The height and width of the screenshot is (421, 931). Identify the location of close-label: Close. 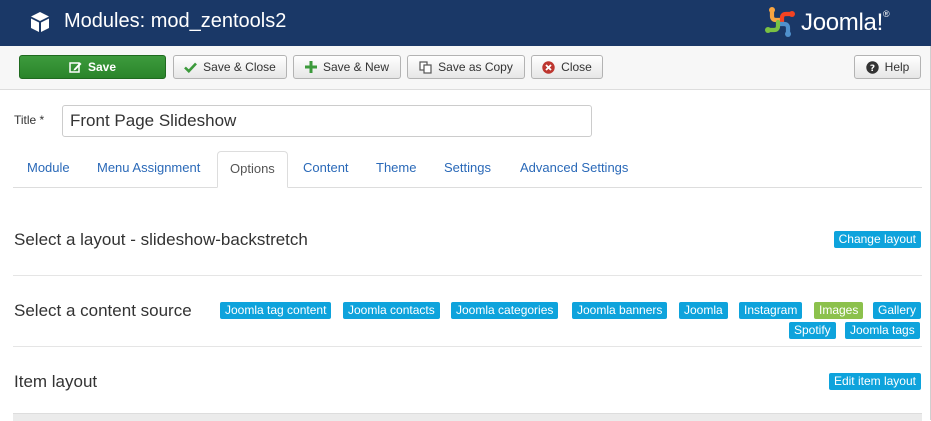
(576, 67).